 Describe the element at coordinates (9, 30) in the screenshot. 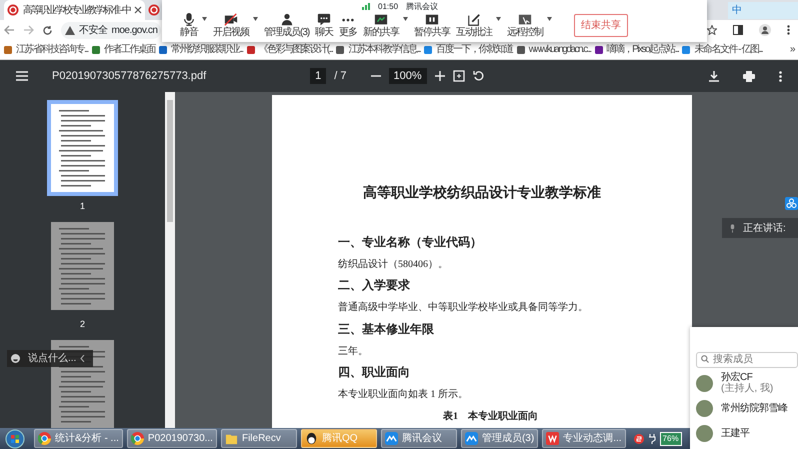

I see `back-icon` at that location.